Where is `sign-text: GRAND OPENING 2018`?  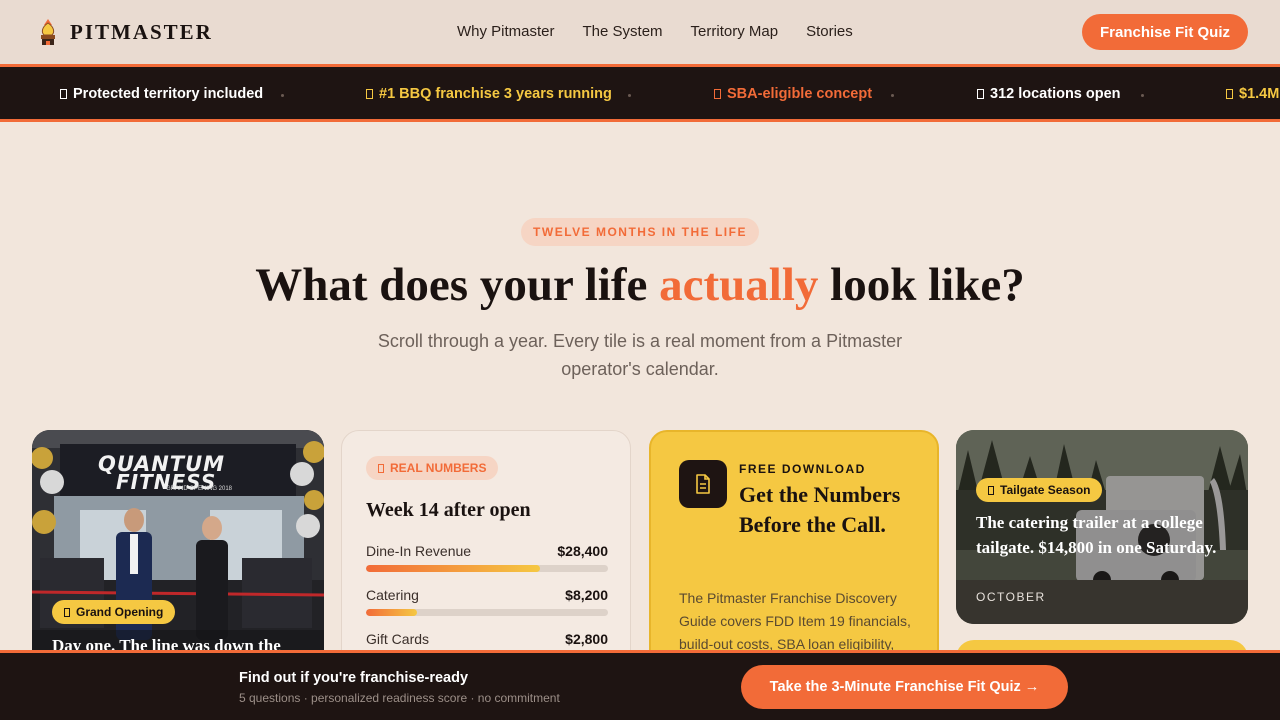 sign-text: GRAND OPENING 2018 is located at coordinates (199, 489).